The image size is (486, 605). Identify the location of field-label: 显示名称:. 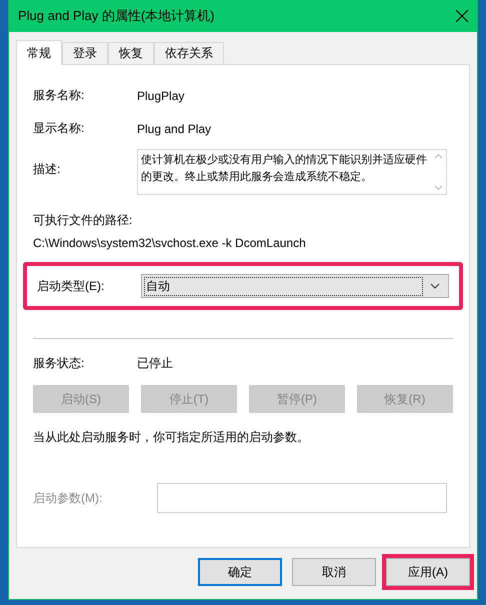
(59, 128).